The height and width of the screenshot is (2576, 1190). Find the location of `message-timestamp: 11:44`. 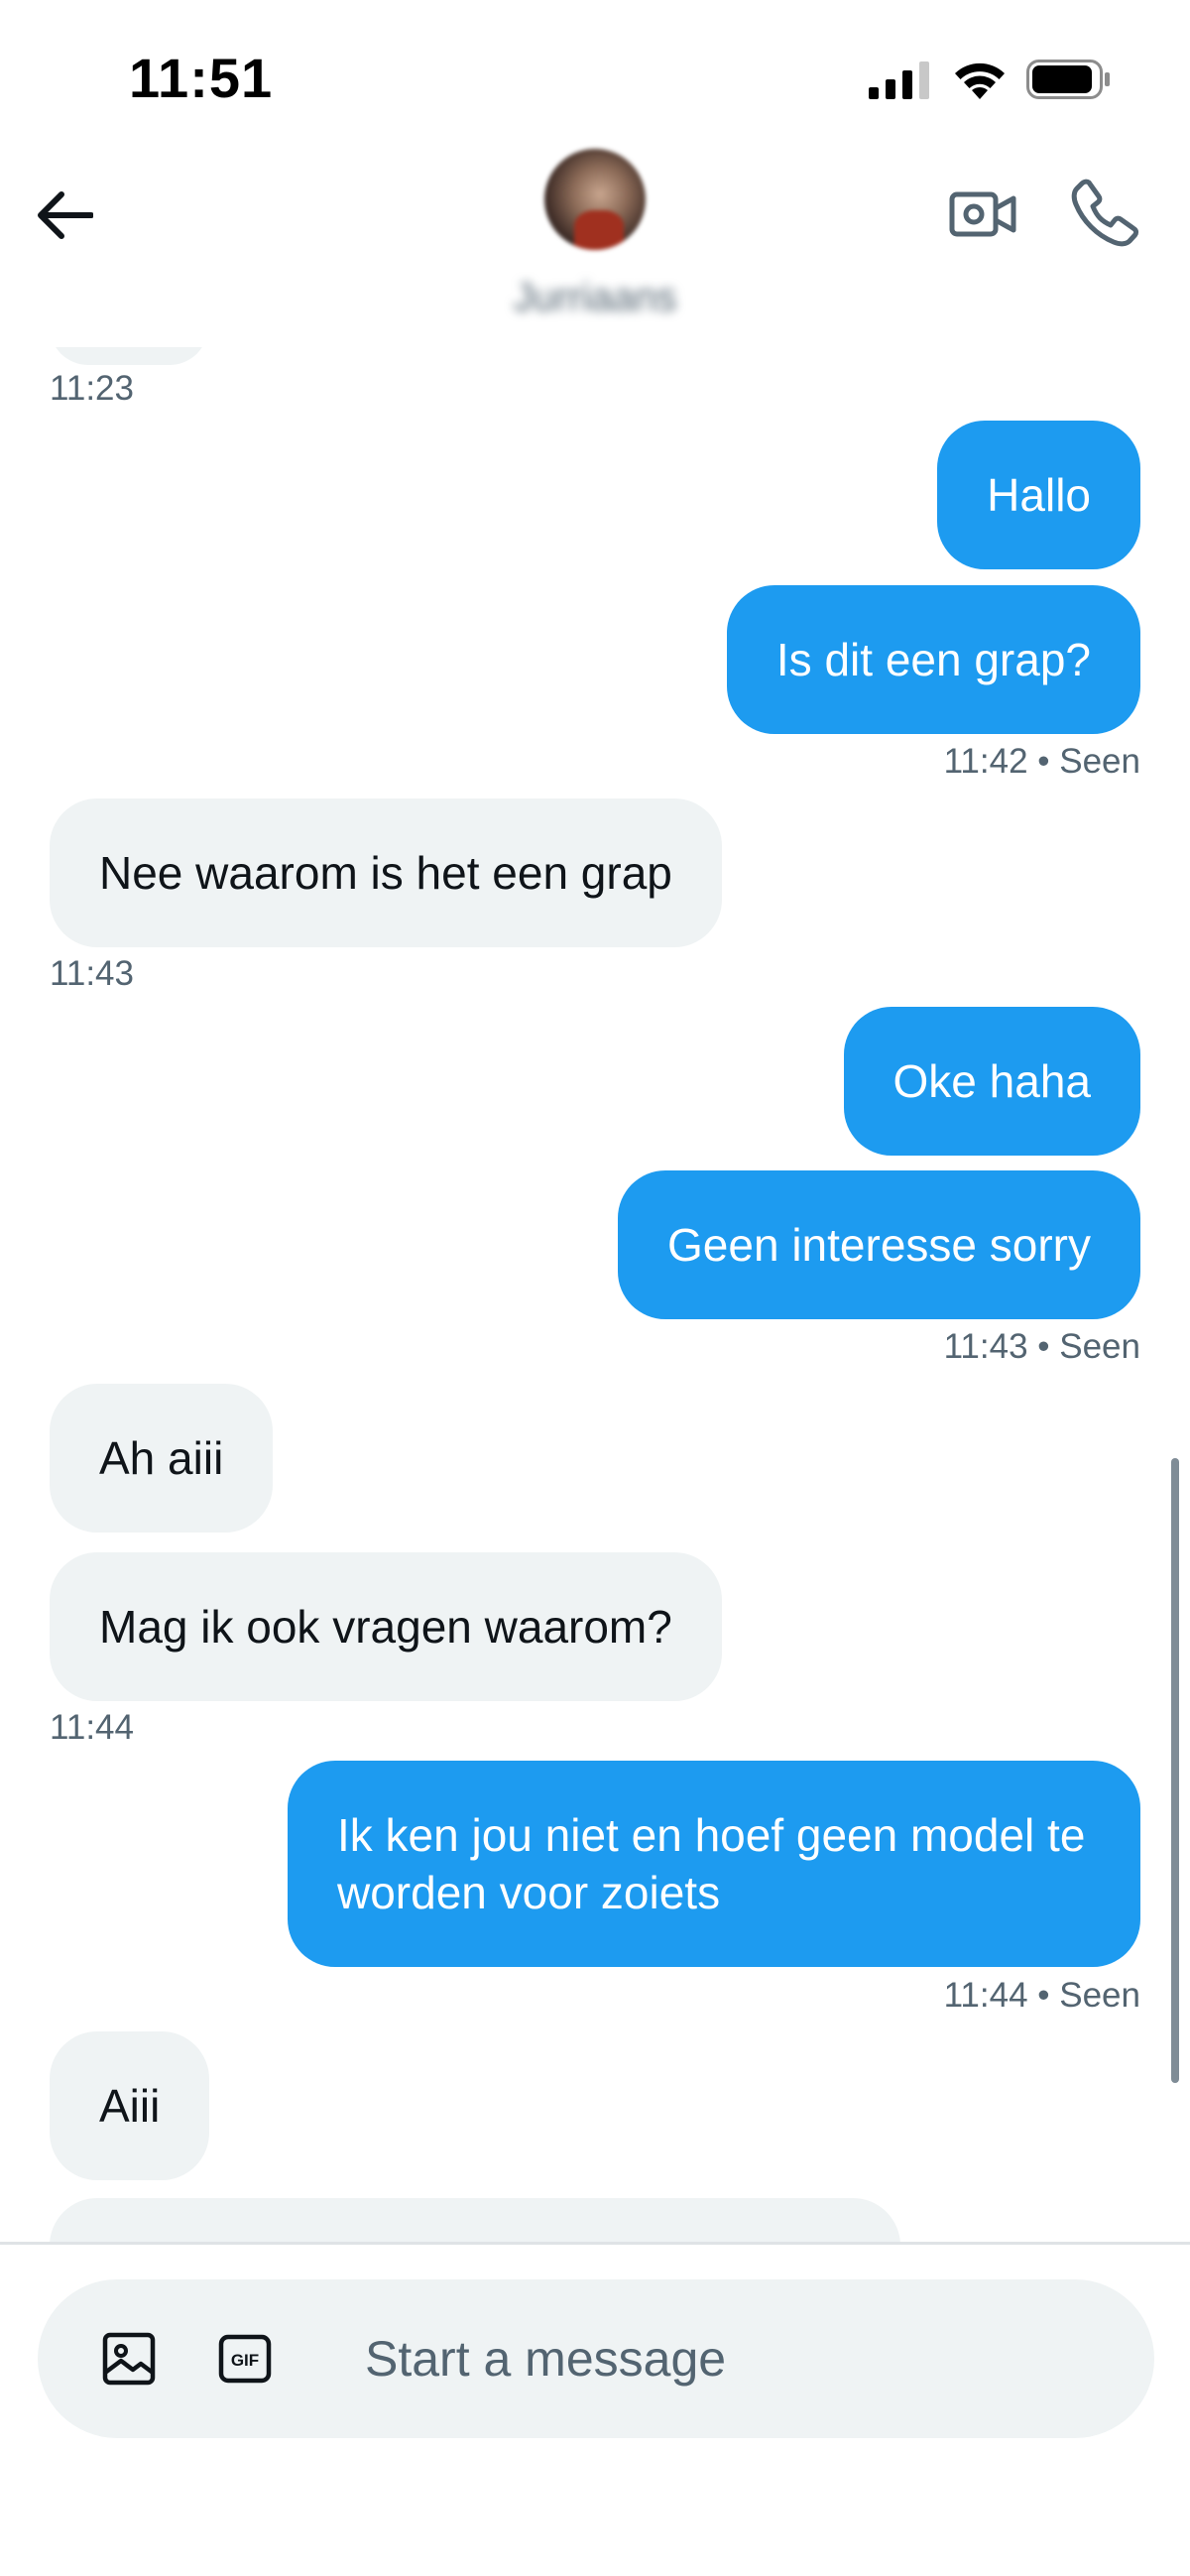

message-timestamp: 11:44 is located at coordinates (92, 1727).